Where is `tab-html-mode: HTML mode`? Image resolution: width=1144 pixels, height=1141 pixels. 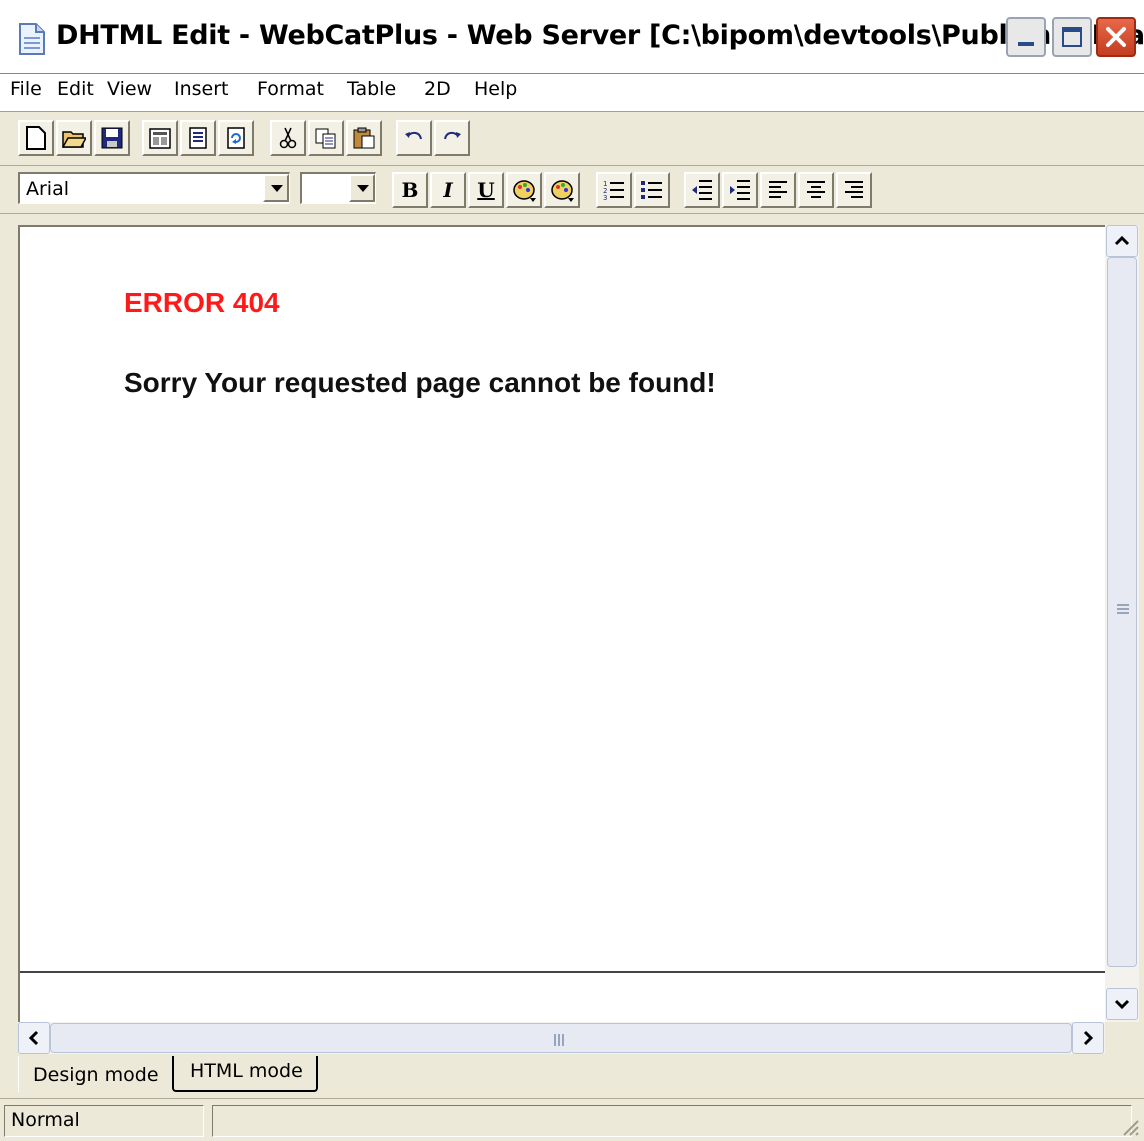 tab-html-mode: HTML mode is located at coordinates (245, 1074).